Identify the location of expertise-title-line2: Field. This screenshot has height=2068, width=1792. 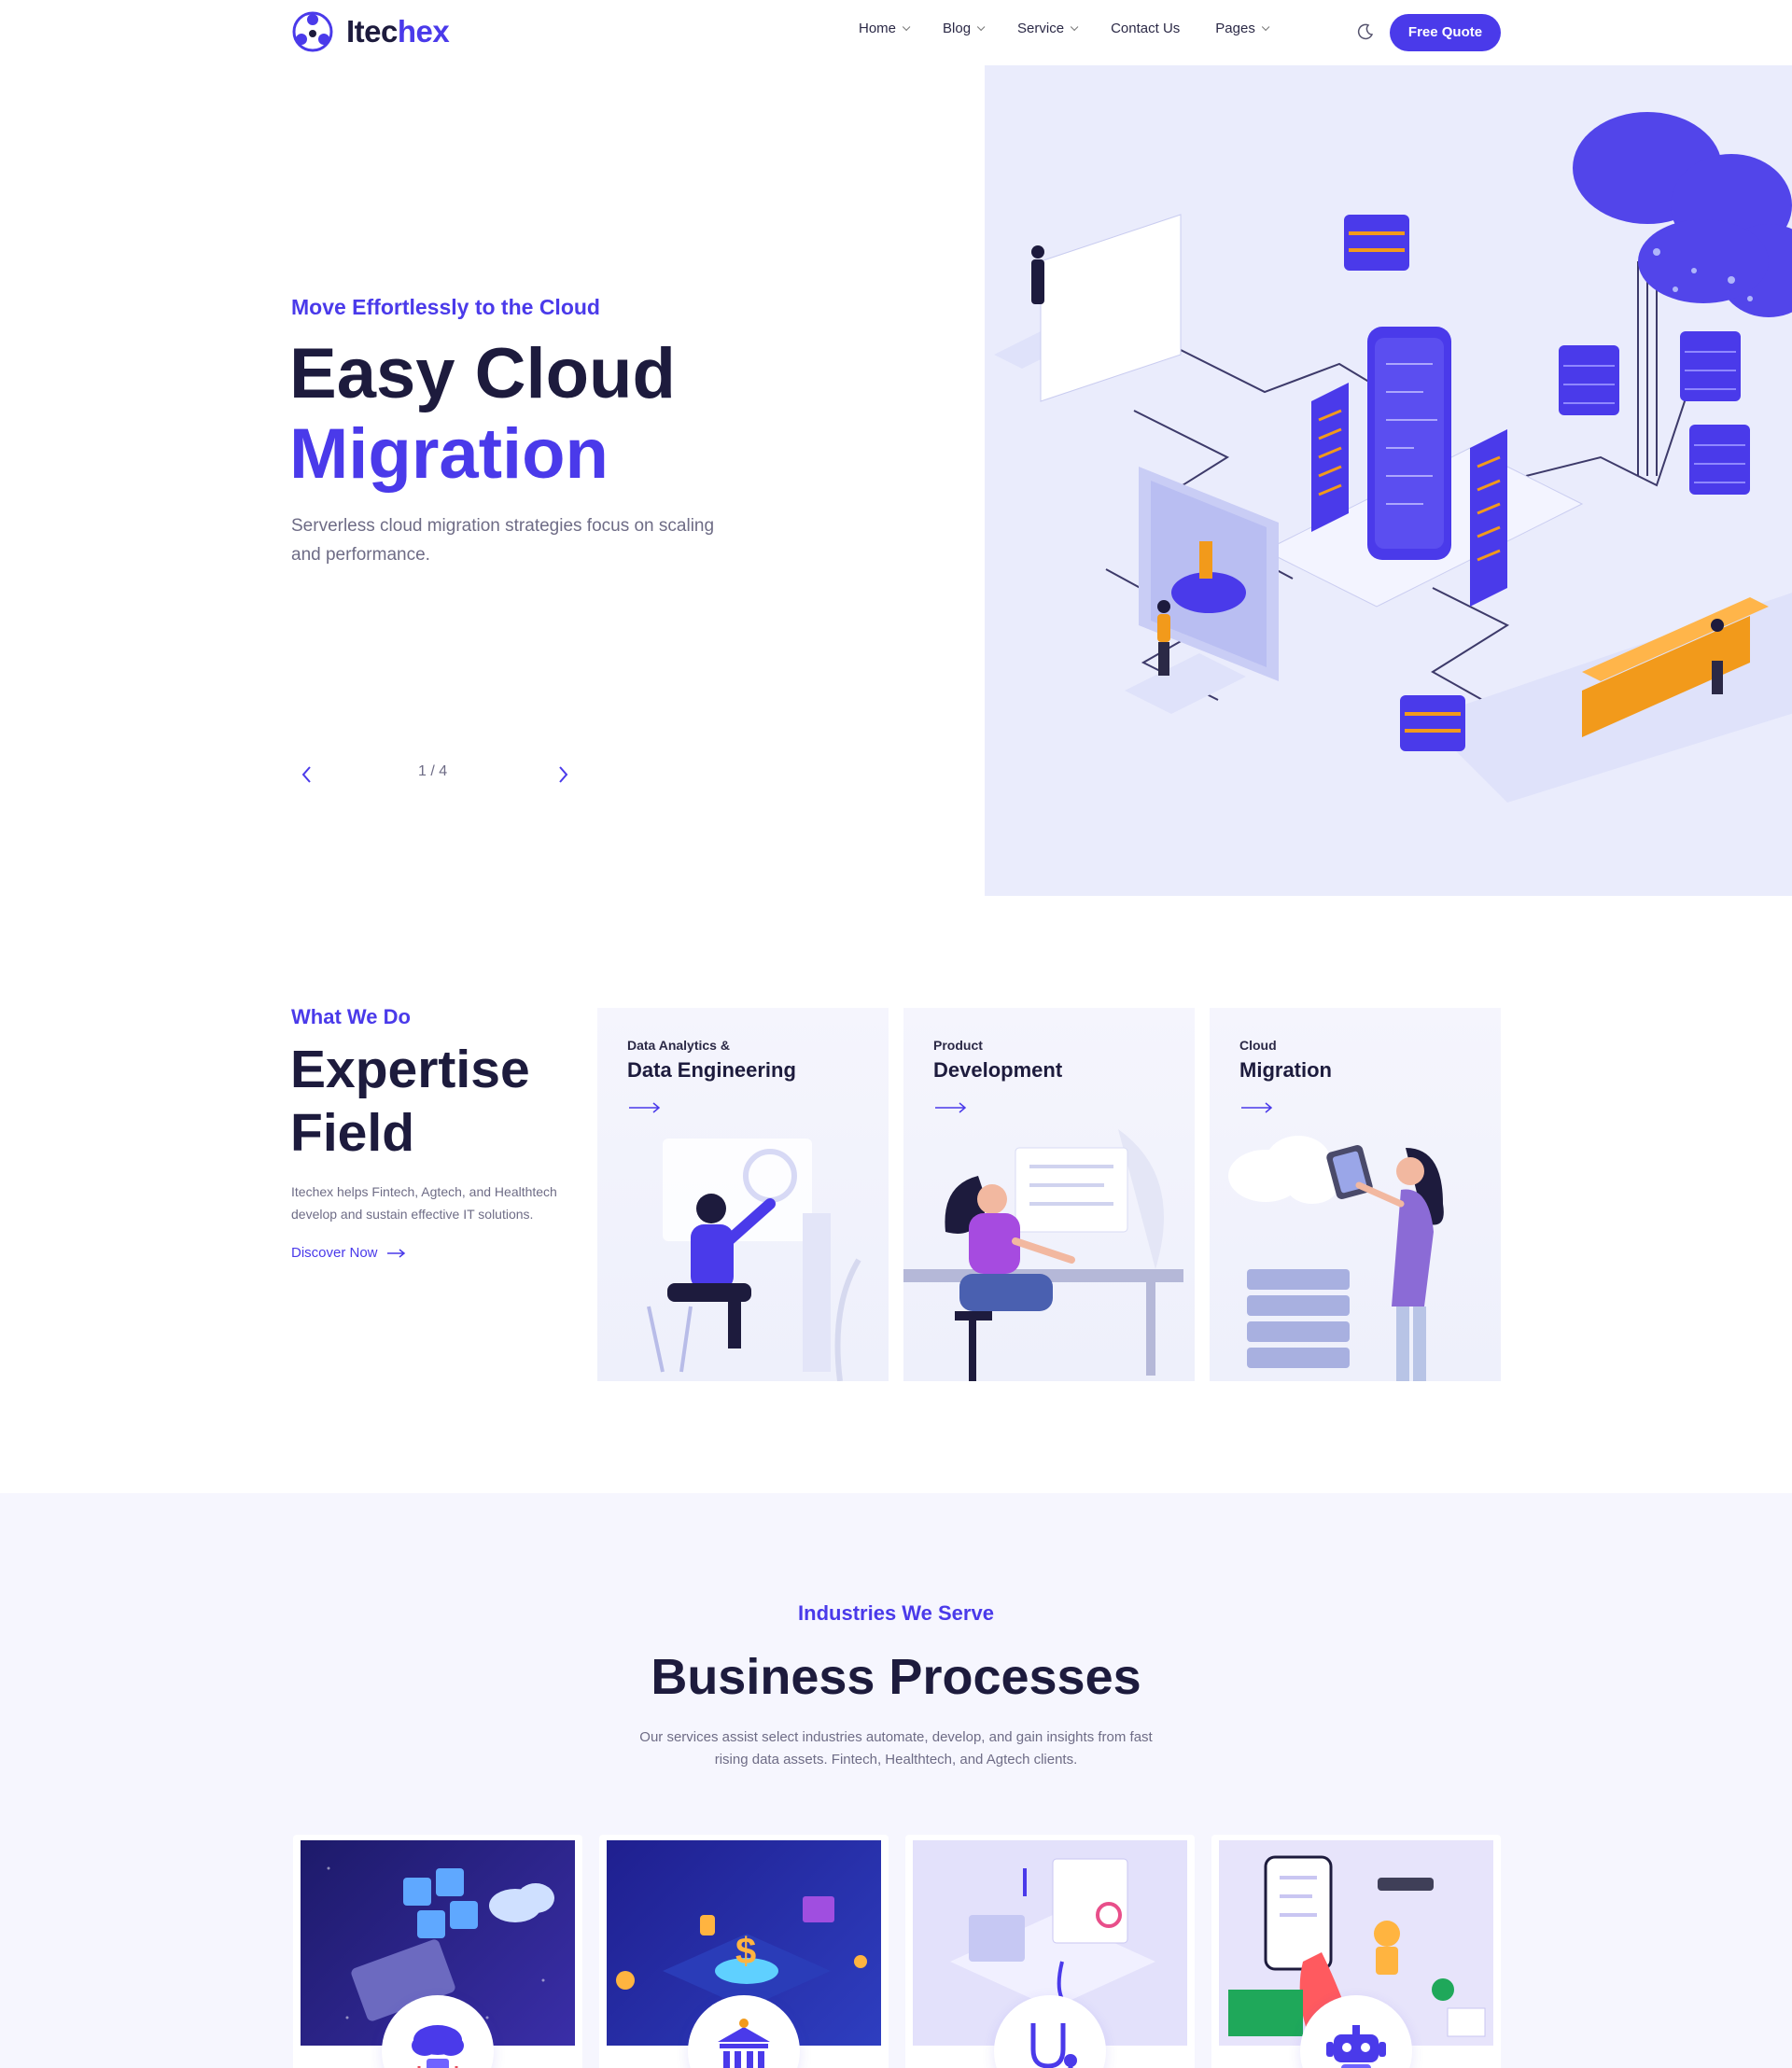
(352, 1133).